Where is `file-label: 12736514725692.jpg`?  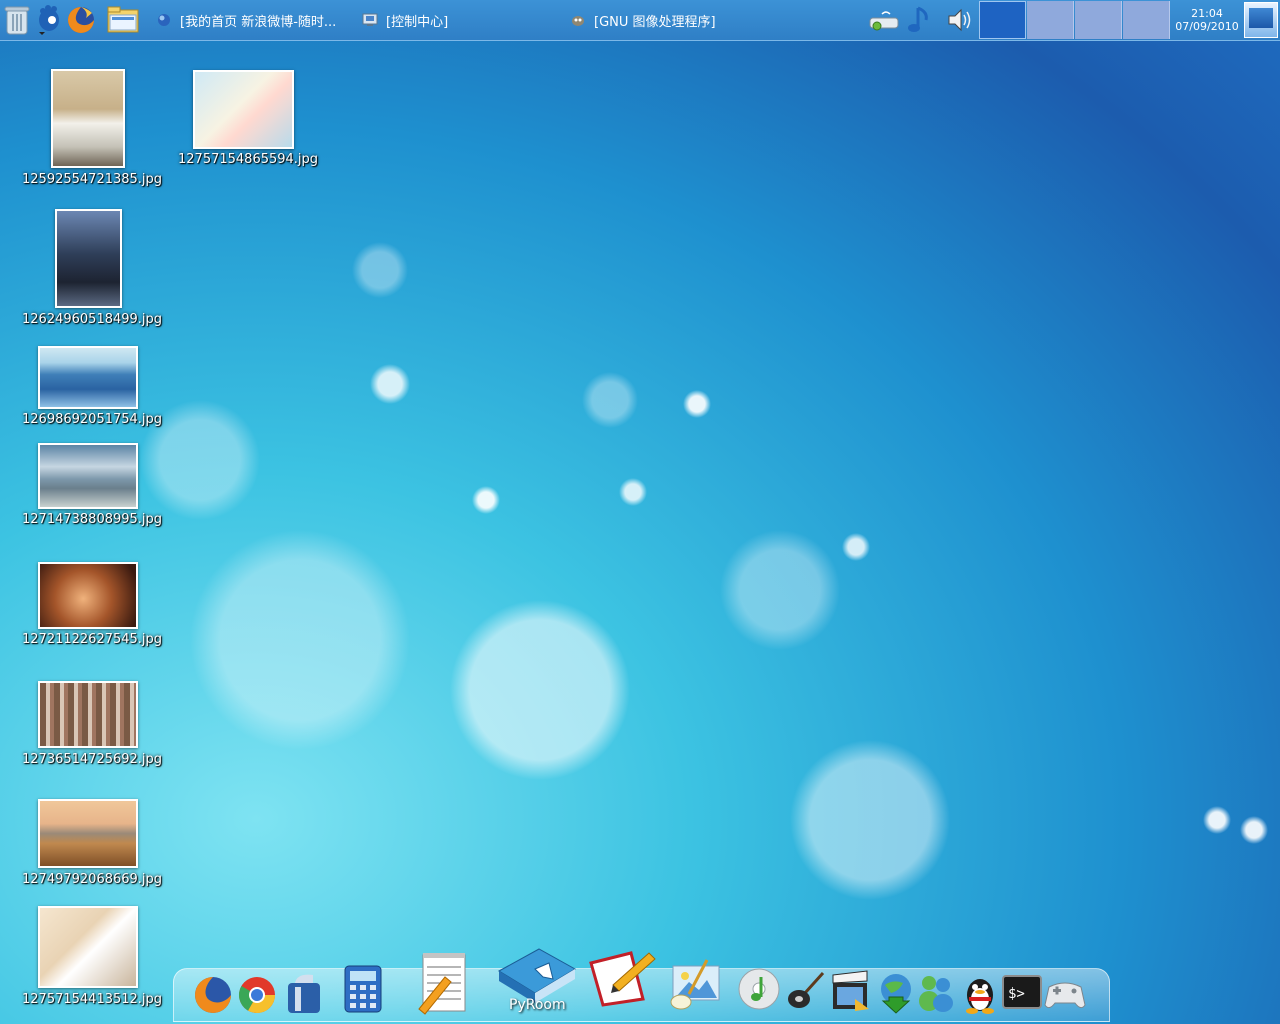 file-label: 12736514725692.jpg is located at coordinates (92, 759).